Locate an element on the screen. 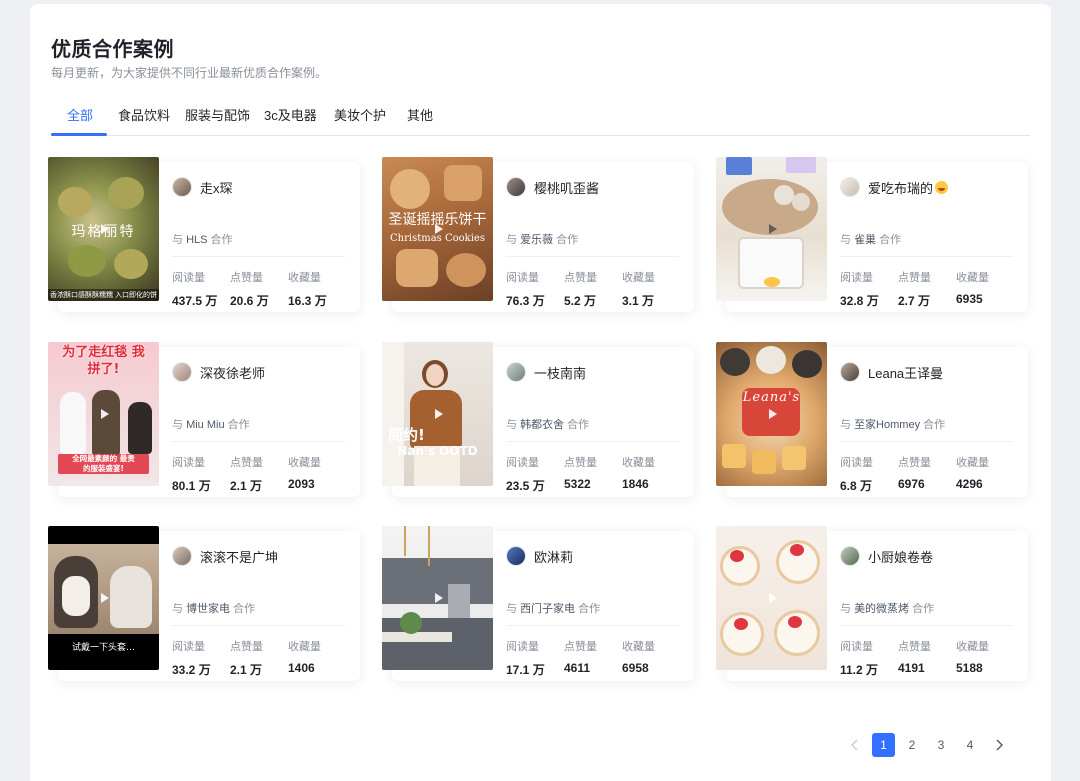  author: 一枝南南 is located at coordinates (546, 372).